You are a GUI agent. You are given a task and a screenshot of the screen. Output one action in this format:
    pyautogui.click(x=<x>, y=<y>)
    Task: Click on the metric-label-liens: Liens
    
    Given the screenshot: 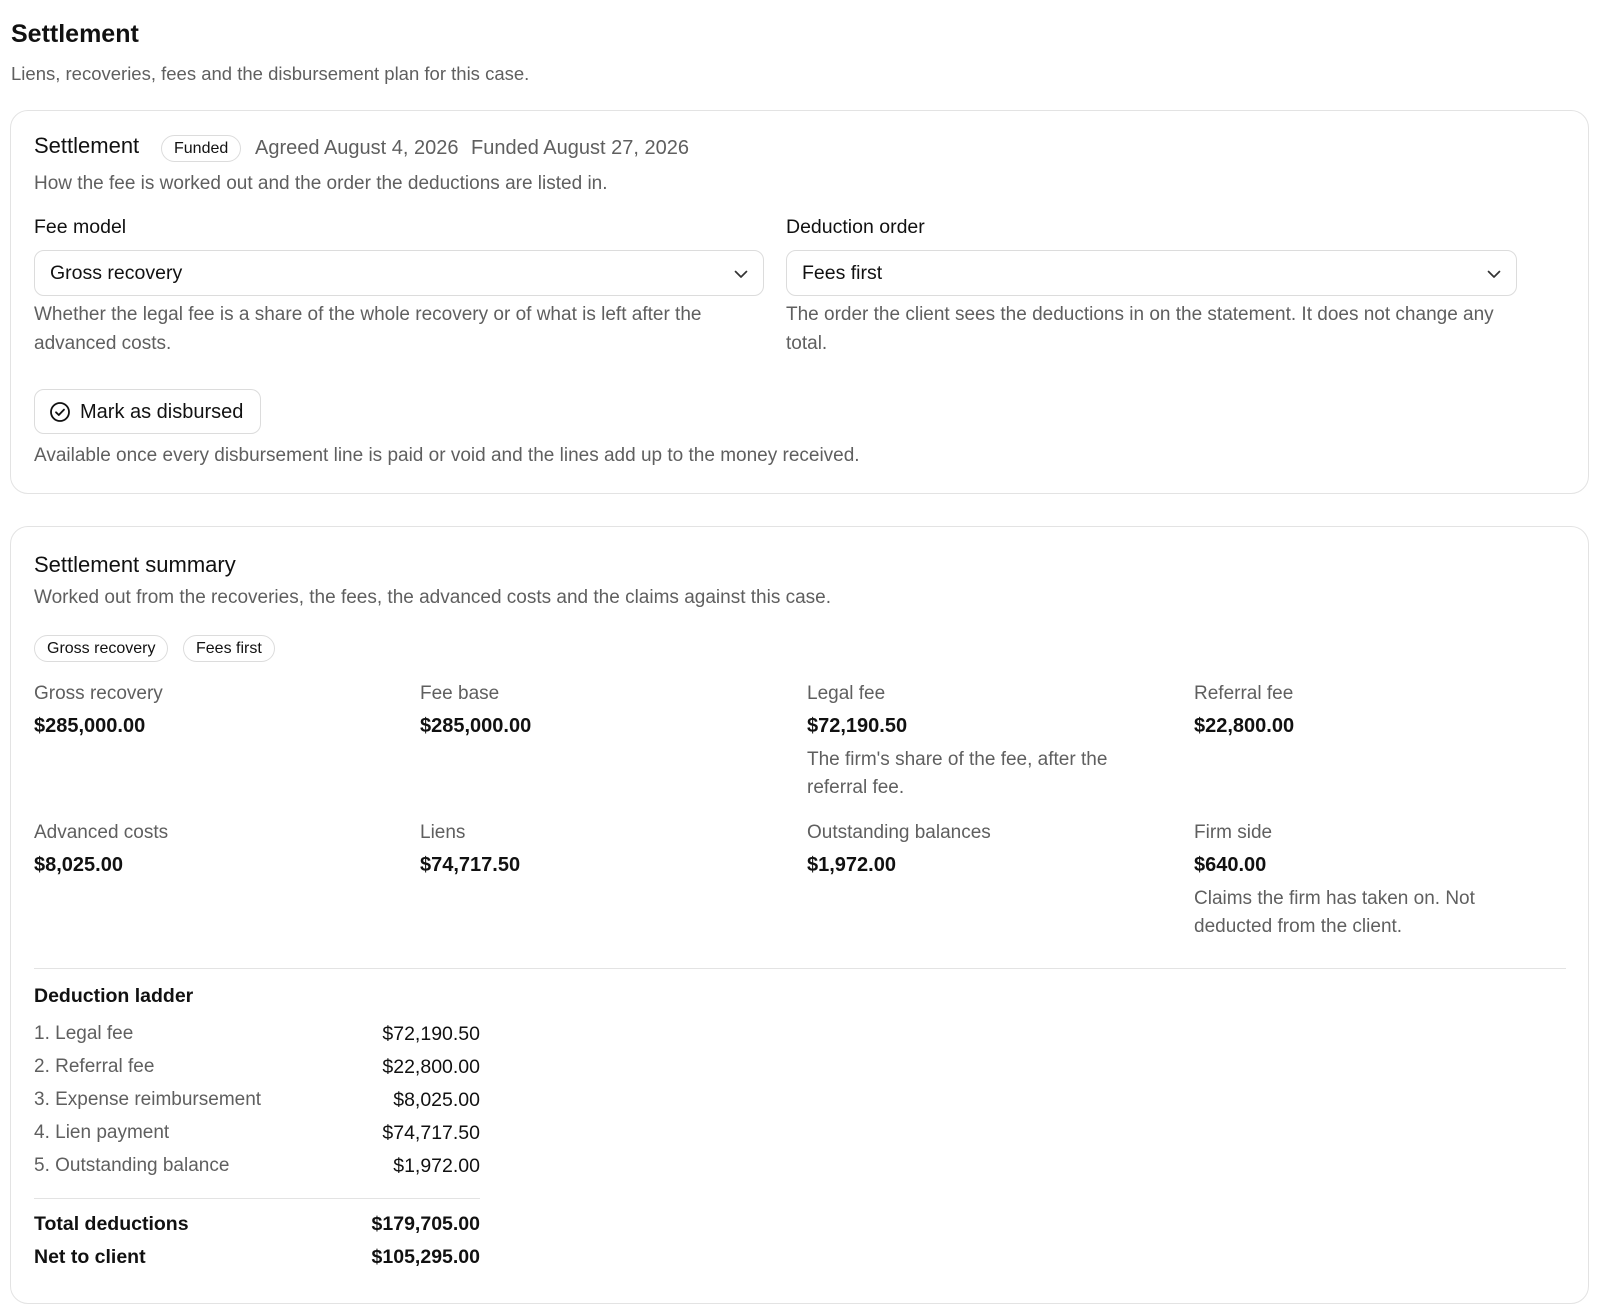 What is the action you would take?
    pyautogui.click(x=443, y=832)
    